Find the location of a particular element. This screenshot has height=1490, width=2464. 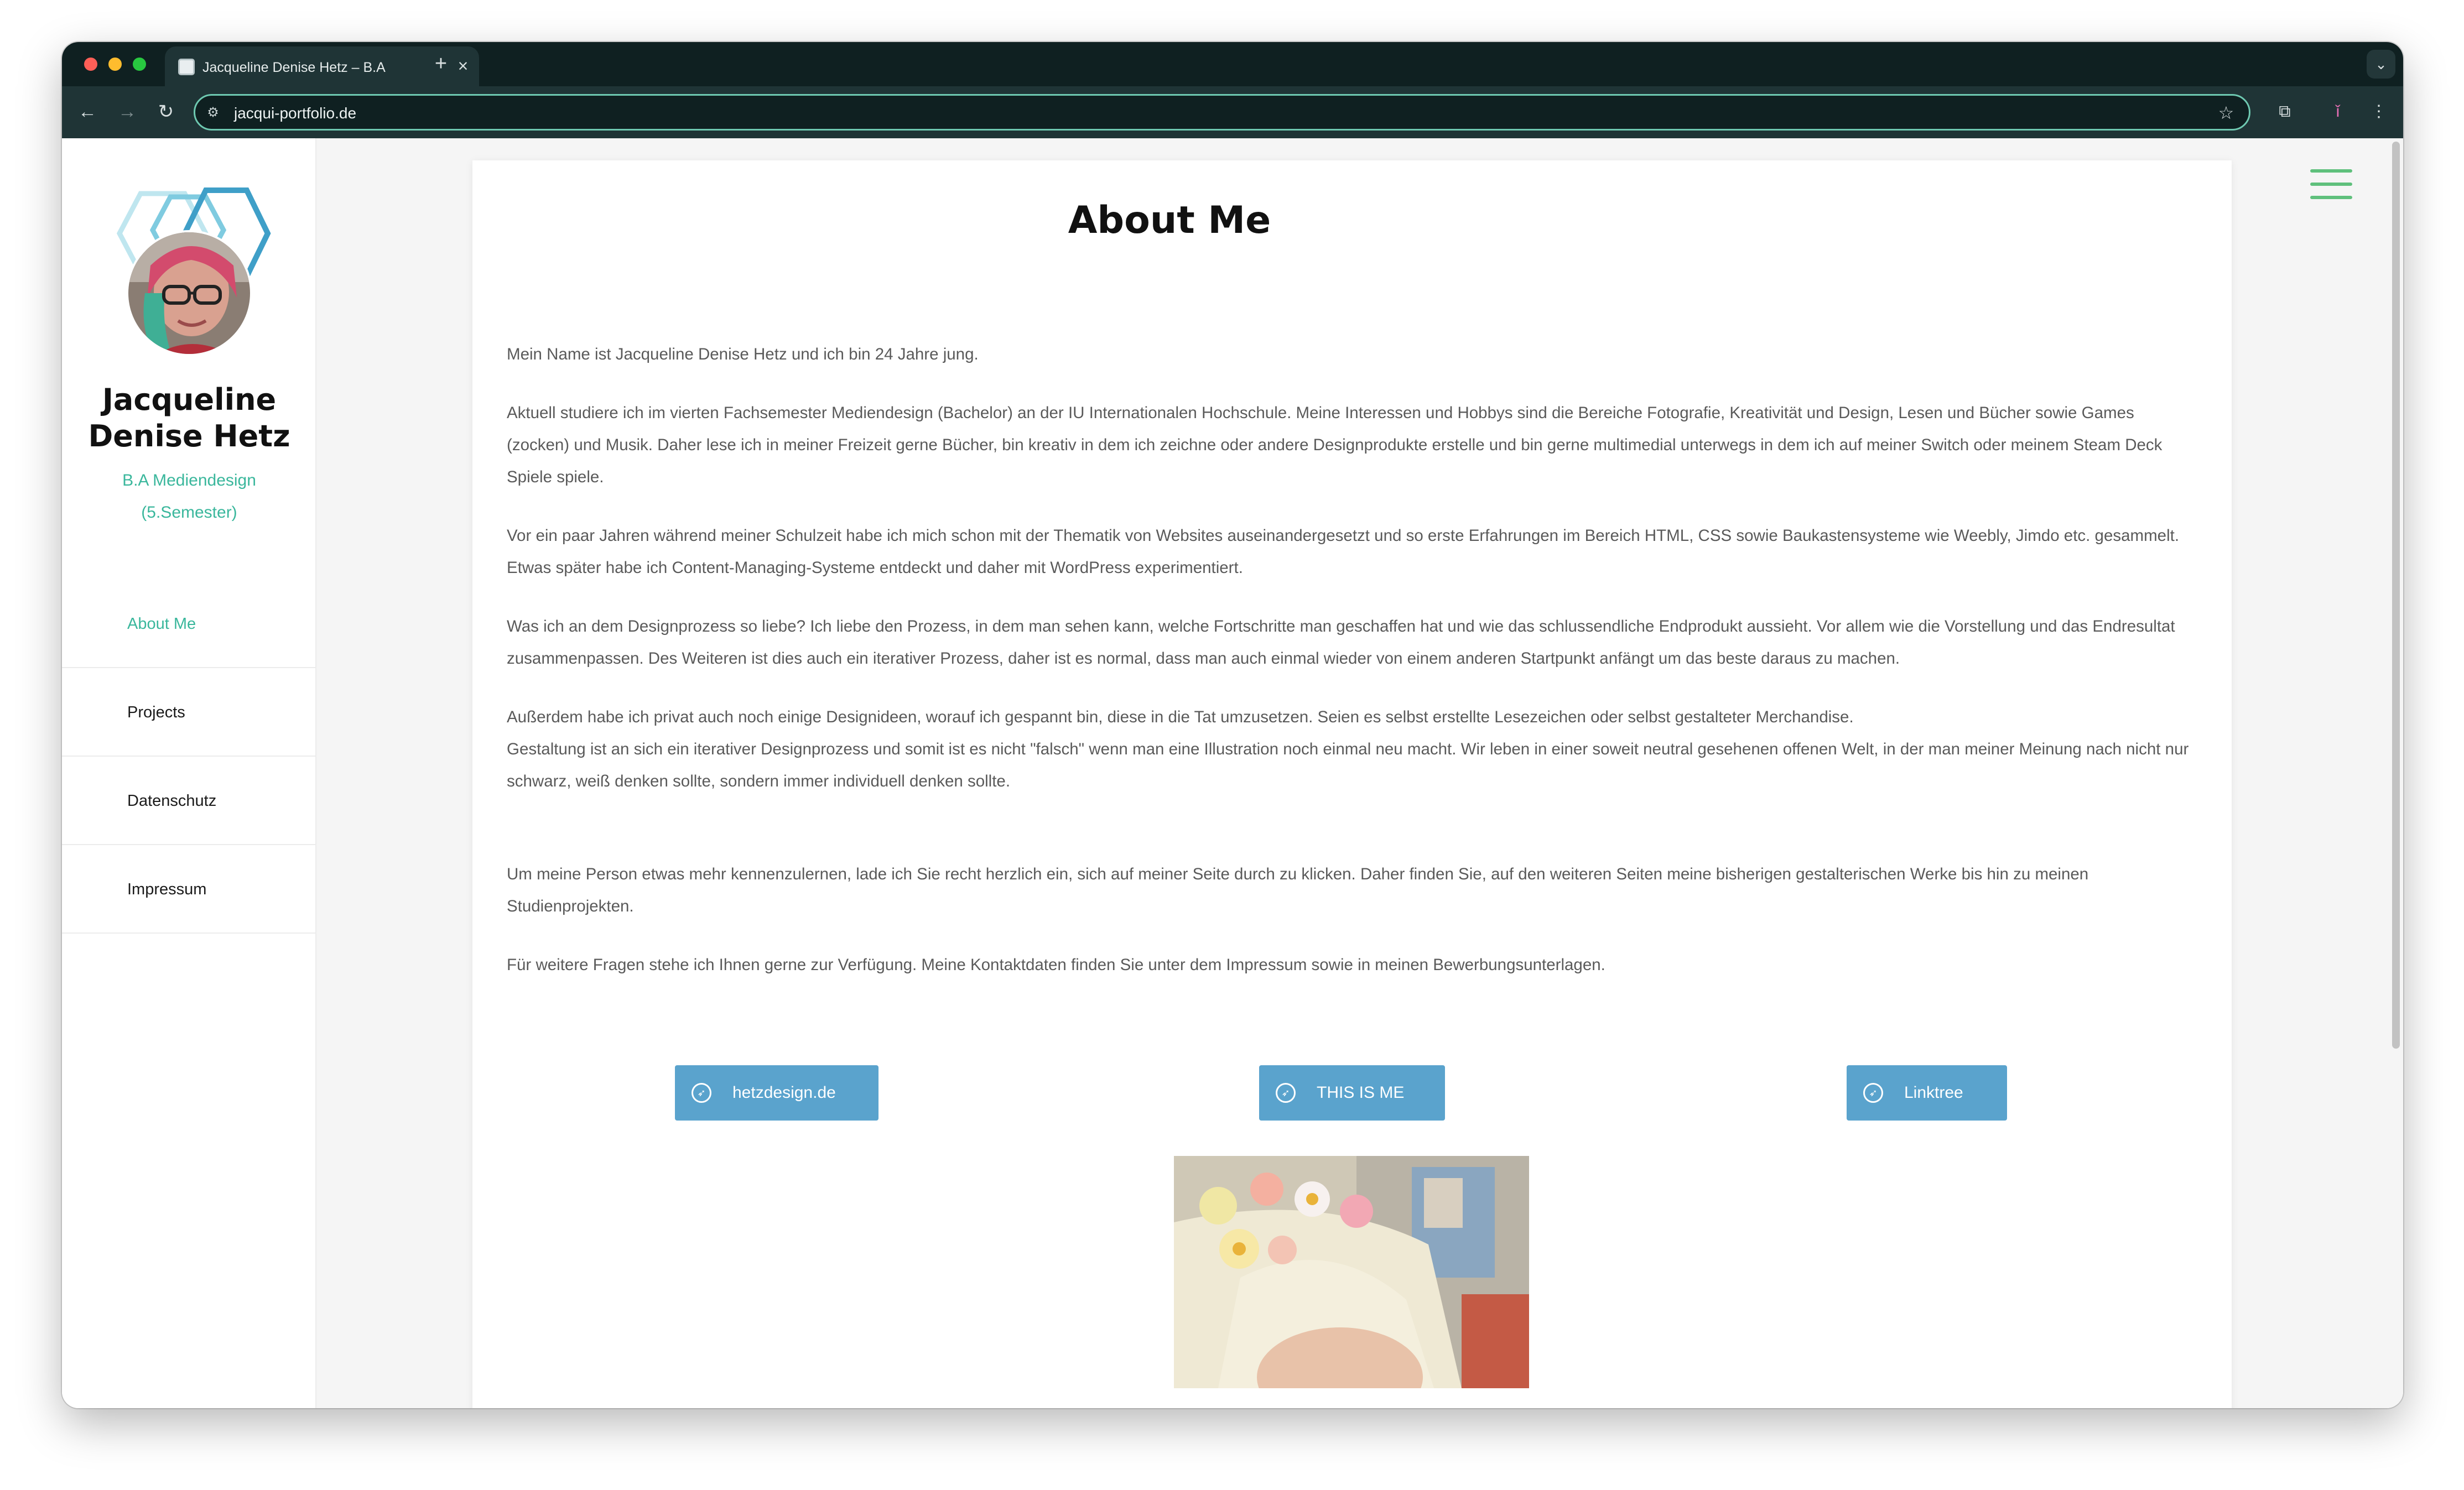

profile-icon: ǐ is located at coordinates (2338, 112).